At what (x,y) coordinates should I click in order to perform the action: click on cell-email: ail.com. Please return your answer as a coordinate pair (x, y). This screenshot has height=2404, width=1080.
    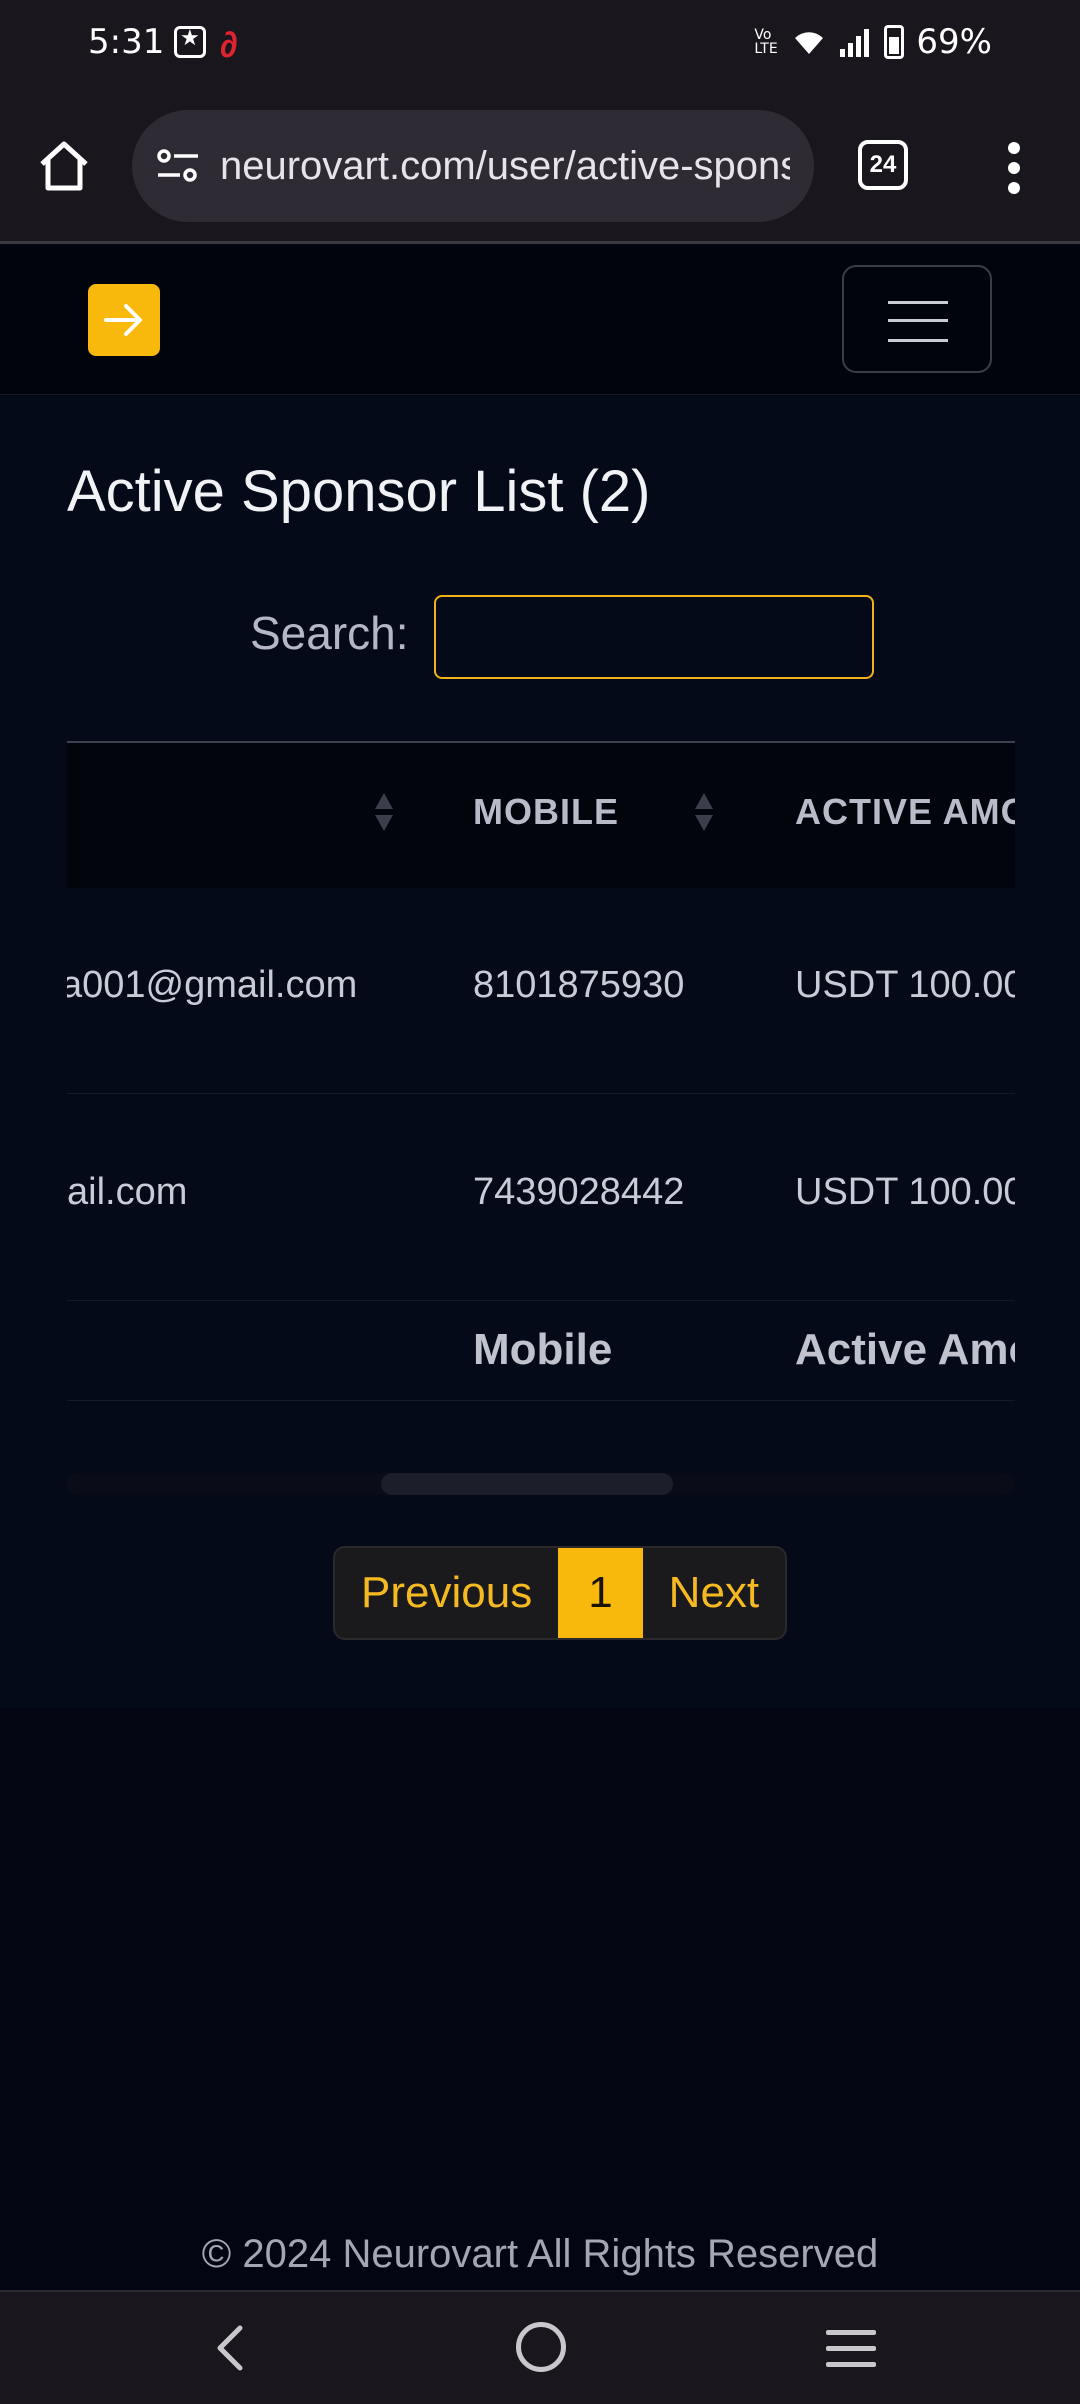
    Looking at the image, I should click on (127, 1192).